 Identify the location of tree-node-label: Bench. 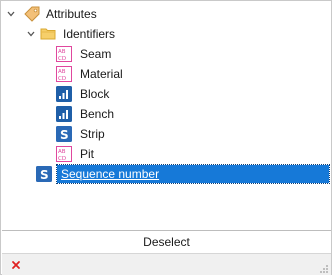
(97, 114).